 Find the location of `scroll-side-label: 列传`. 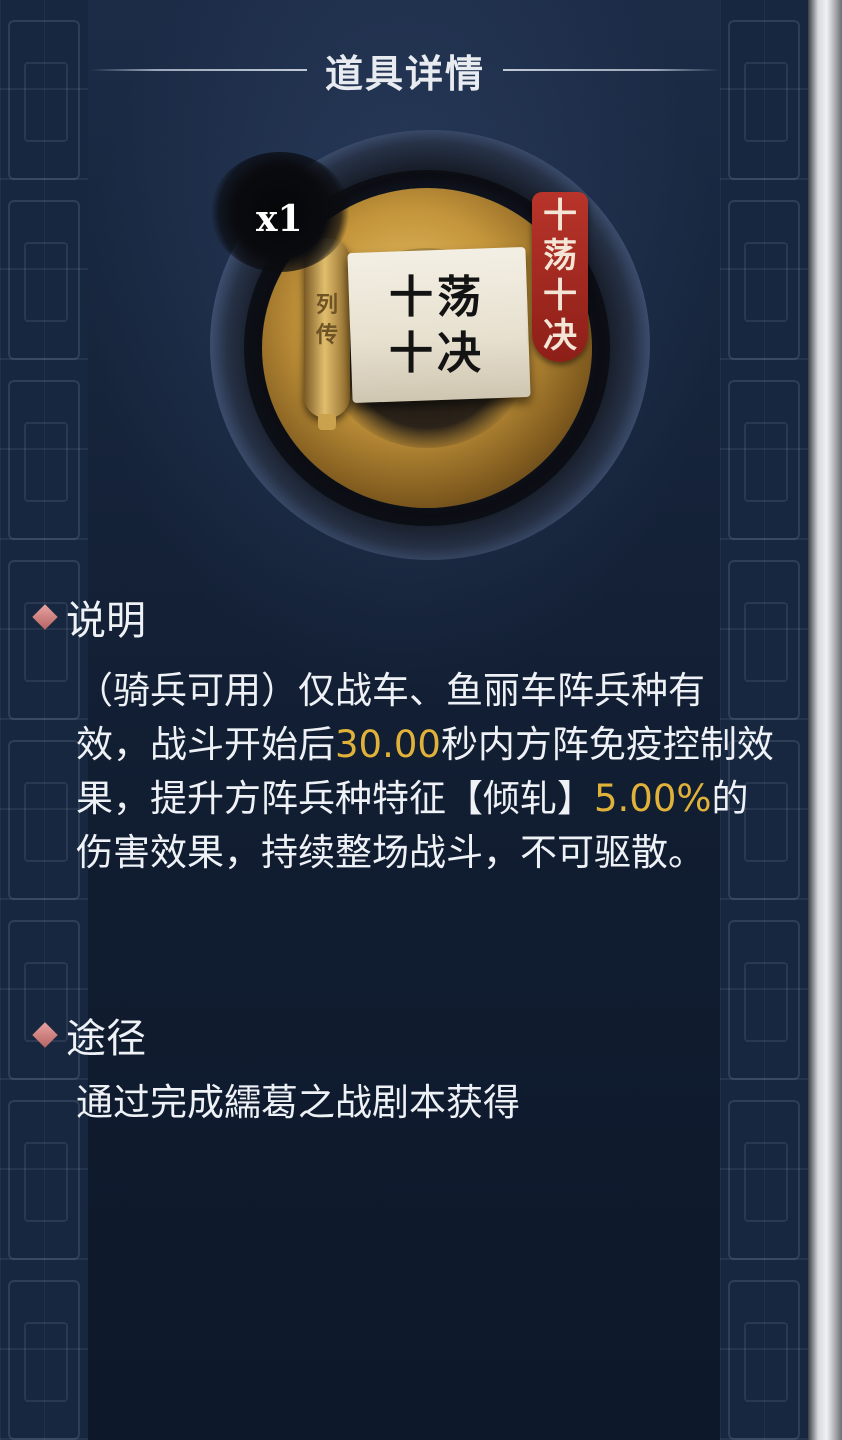

scroll-side-label: 列传 is located at coordinates (326, 320).